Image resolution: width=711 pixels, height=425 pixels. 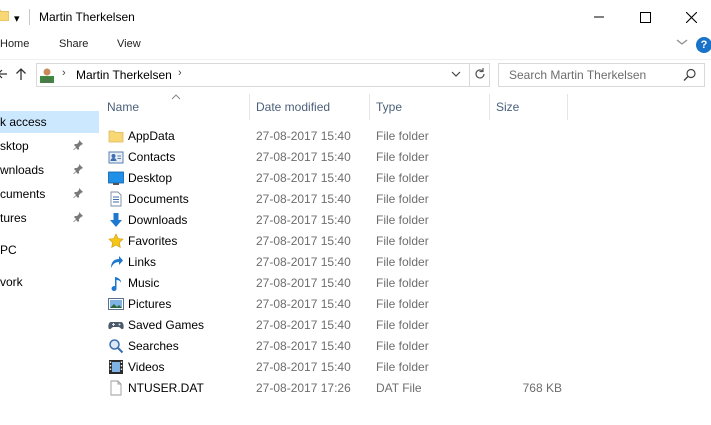 I want to click on documents-icon, so click(x=116, y=199).